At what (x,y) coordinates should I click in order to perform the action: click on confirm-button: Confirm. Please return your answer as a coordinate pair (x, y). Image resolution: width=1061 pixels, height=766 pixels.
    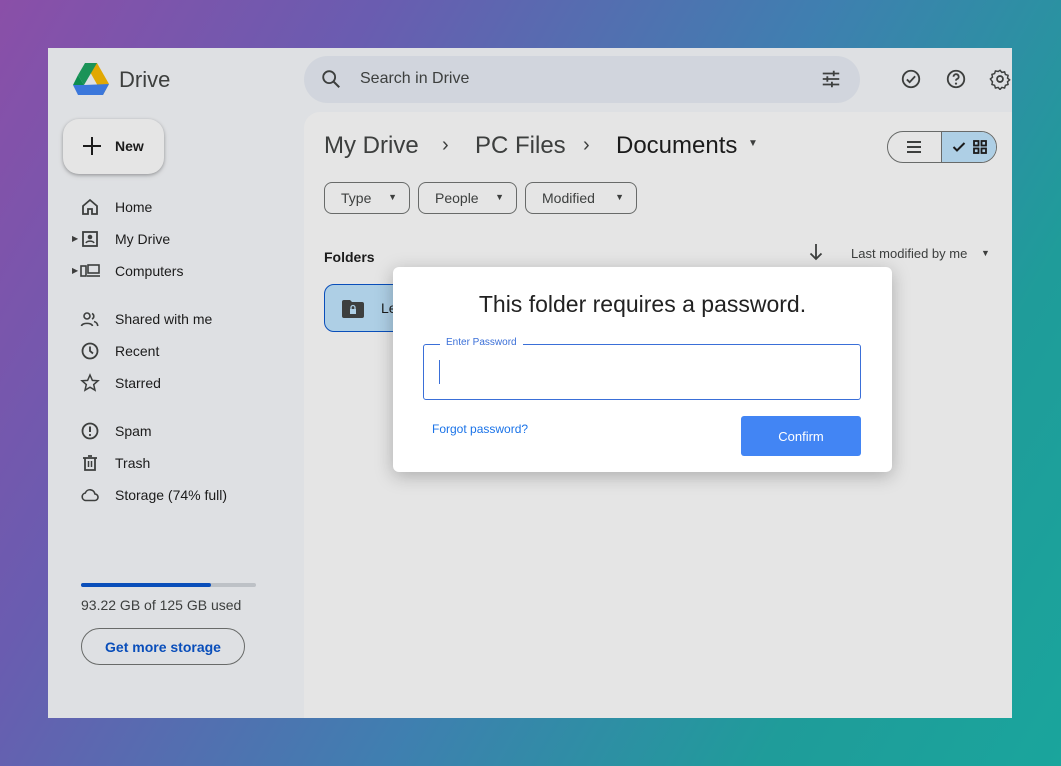
    Looking at the image, I should click on (801, 436).